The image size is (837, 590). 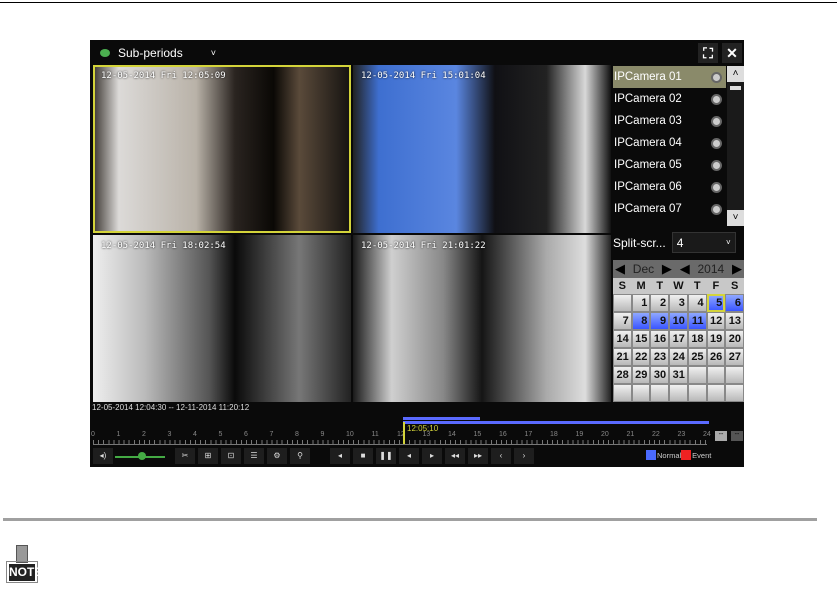 I want to click on video-tile: 12-05-2014 Fri 15:01:04, so click(x=482, y=149).